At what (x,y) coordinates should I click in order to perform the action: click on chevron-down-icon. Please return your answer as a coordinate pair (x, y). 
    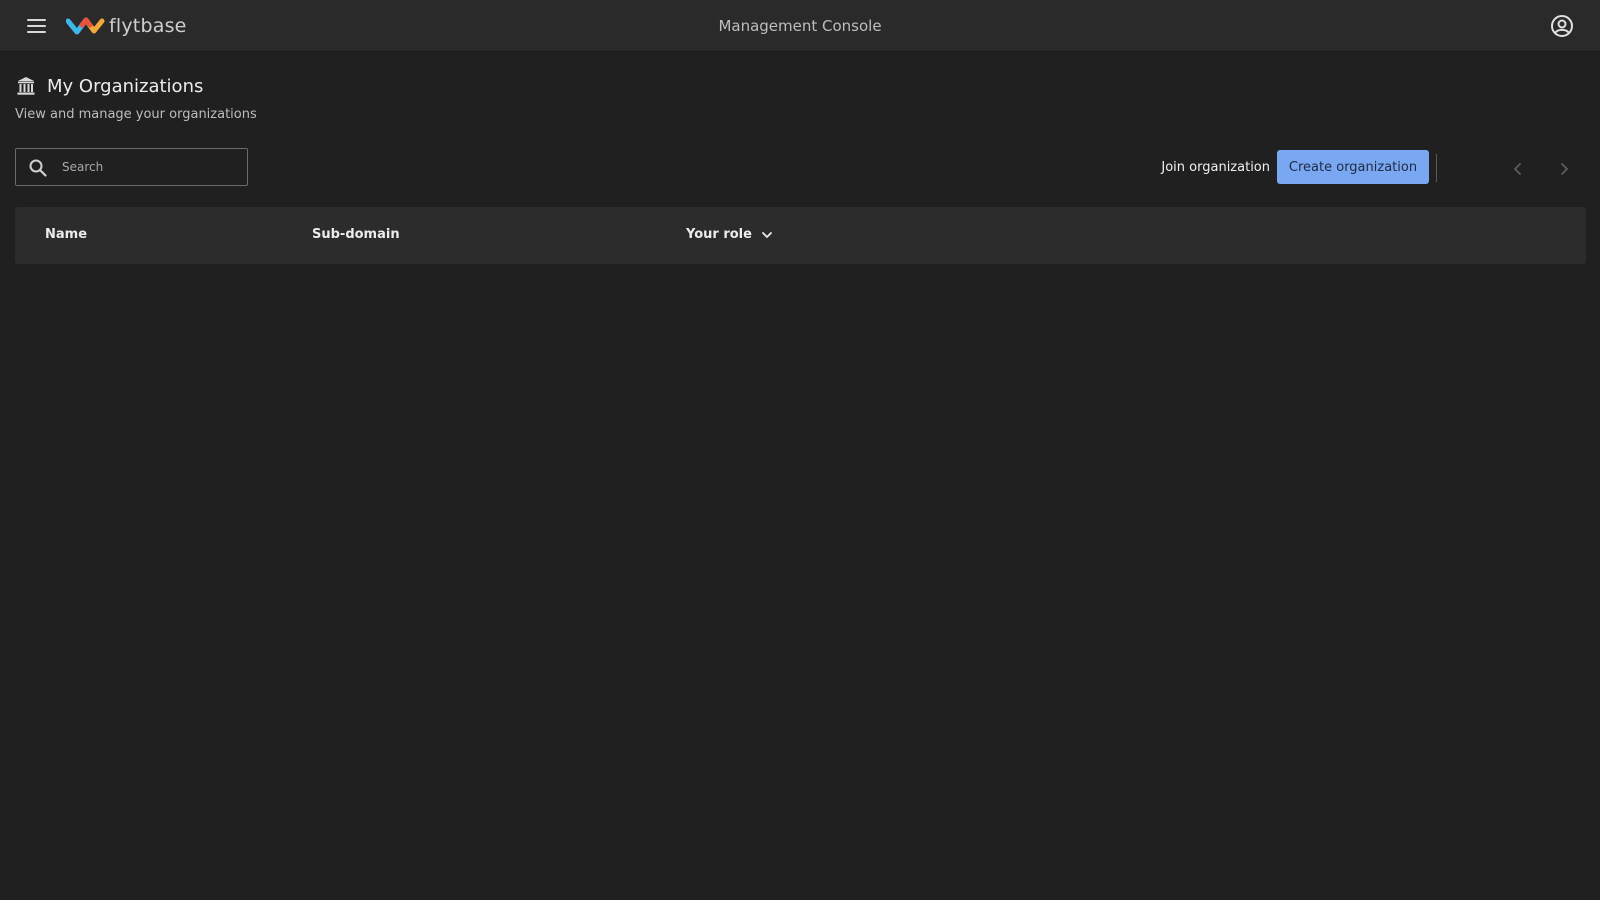
    Looking at the image, I should click on (767, 234).